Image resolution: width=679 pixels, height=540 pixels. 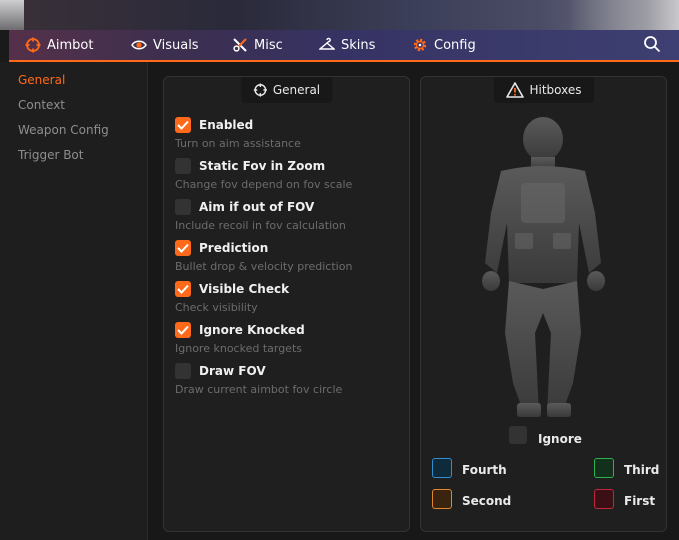 What do you see at coordinates (642, 470) in the screenshot?
I see `third-label: Third` at bounding box center [642, 470].